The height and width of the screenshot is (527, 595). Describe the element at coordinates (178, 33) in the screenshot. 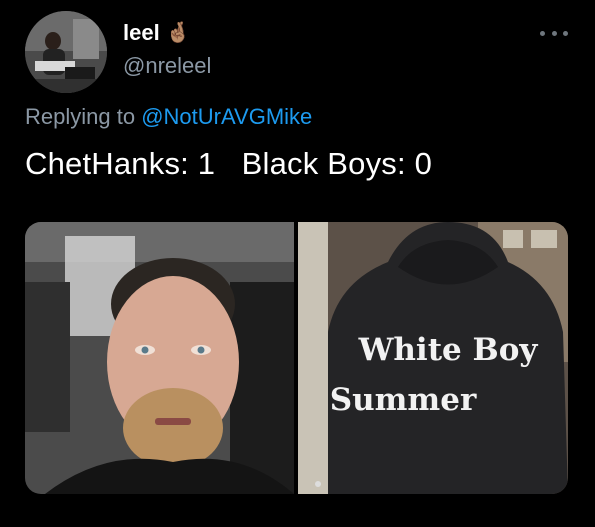

I see `crossed-fingers-emoji: 🤞🏽` at that location.